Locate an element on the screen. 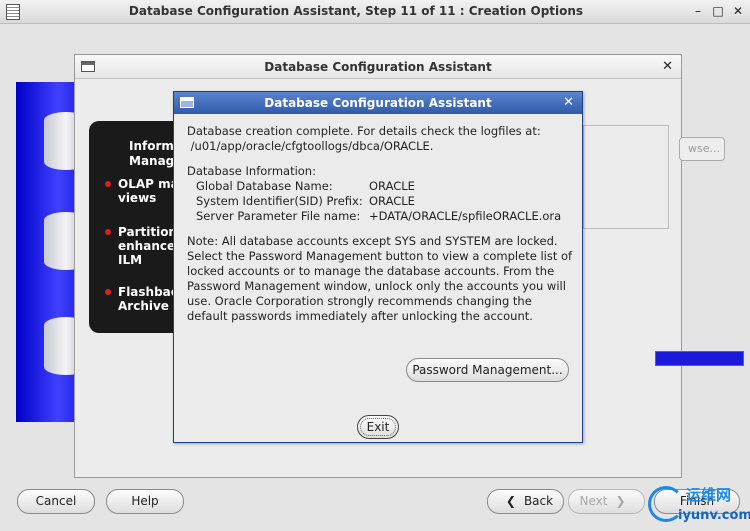 This screenshot has height=531, width=750. feature-item: OLAP ma views is located at coordinates (142, 191).